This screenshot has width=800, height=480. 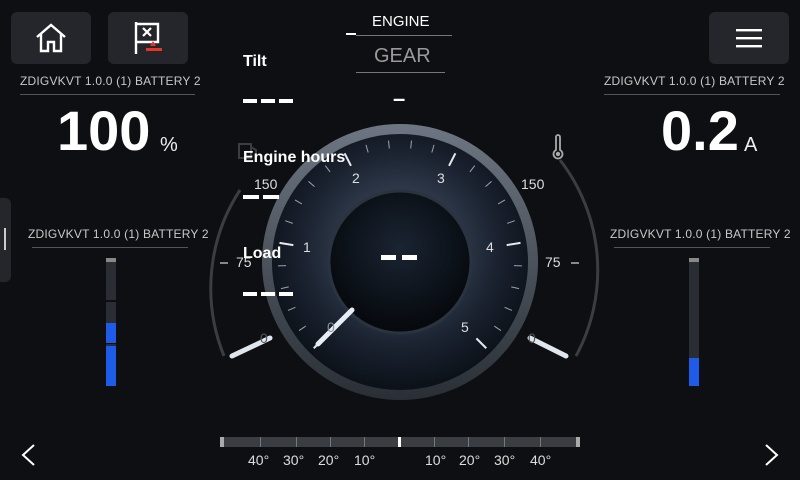 What do you see at coordinates (5, 240) in the screenshot?
I see `left-side-handle` at bounding box center [5, 240].